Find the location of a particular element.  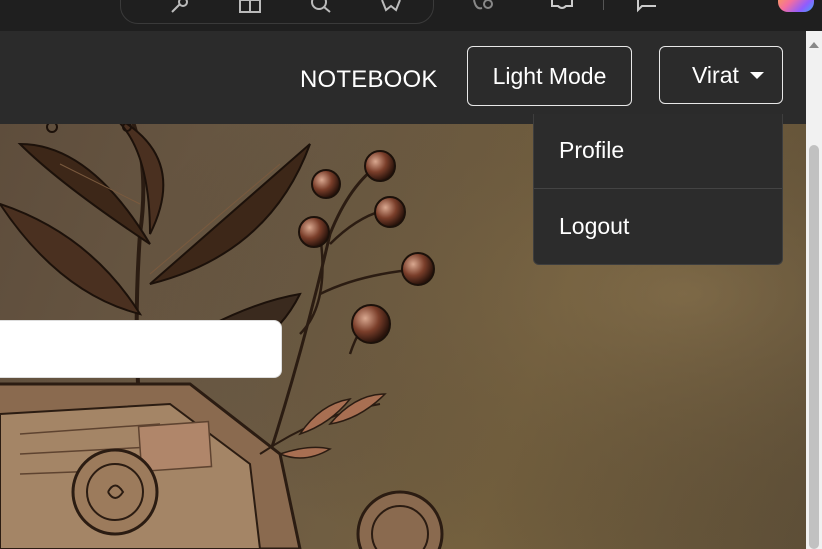

search-input is located at coordinates (141, 349).